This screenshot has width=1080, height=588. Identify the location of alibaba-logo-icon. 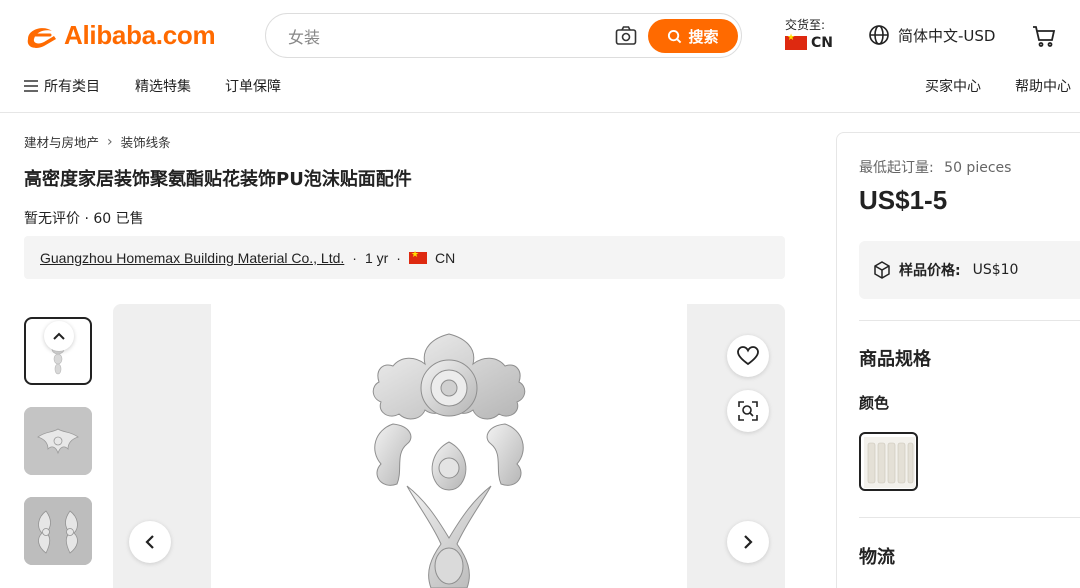
(41, 37).